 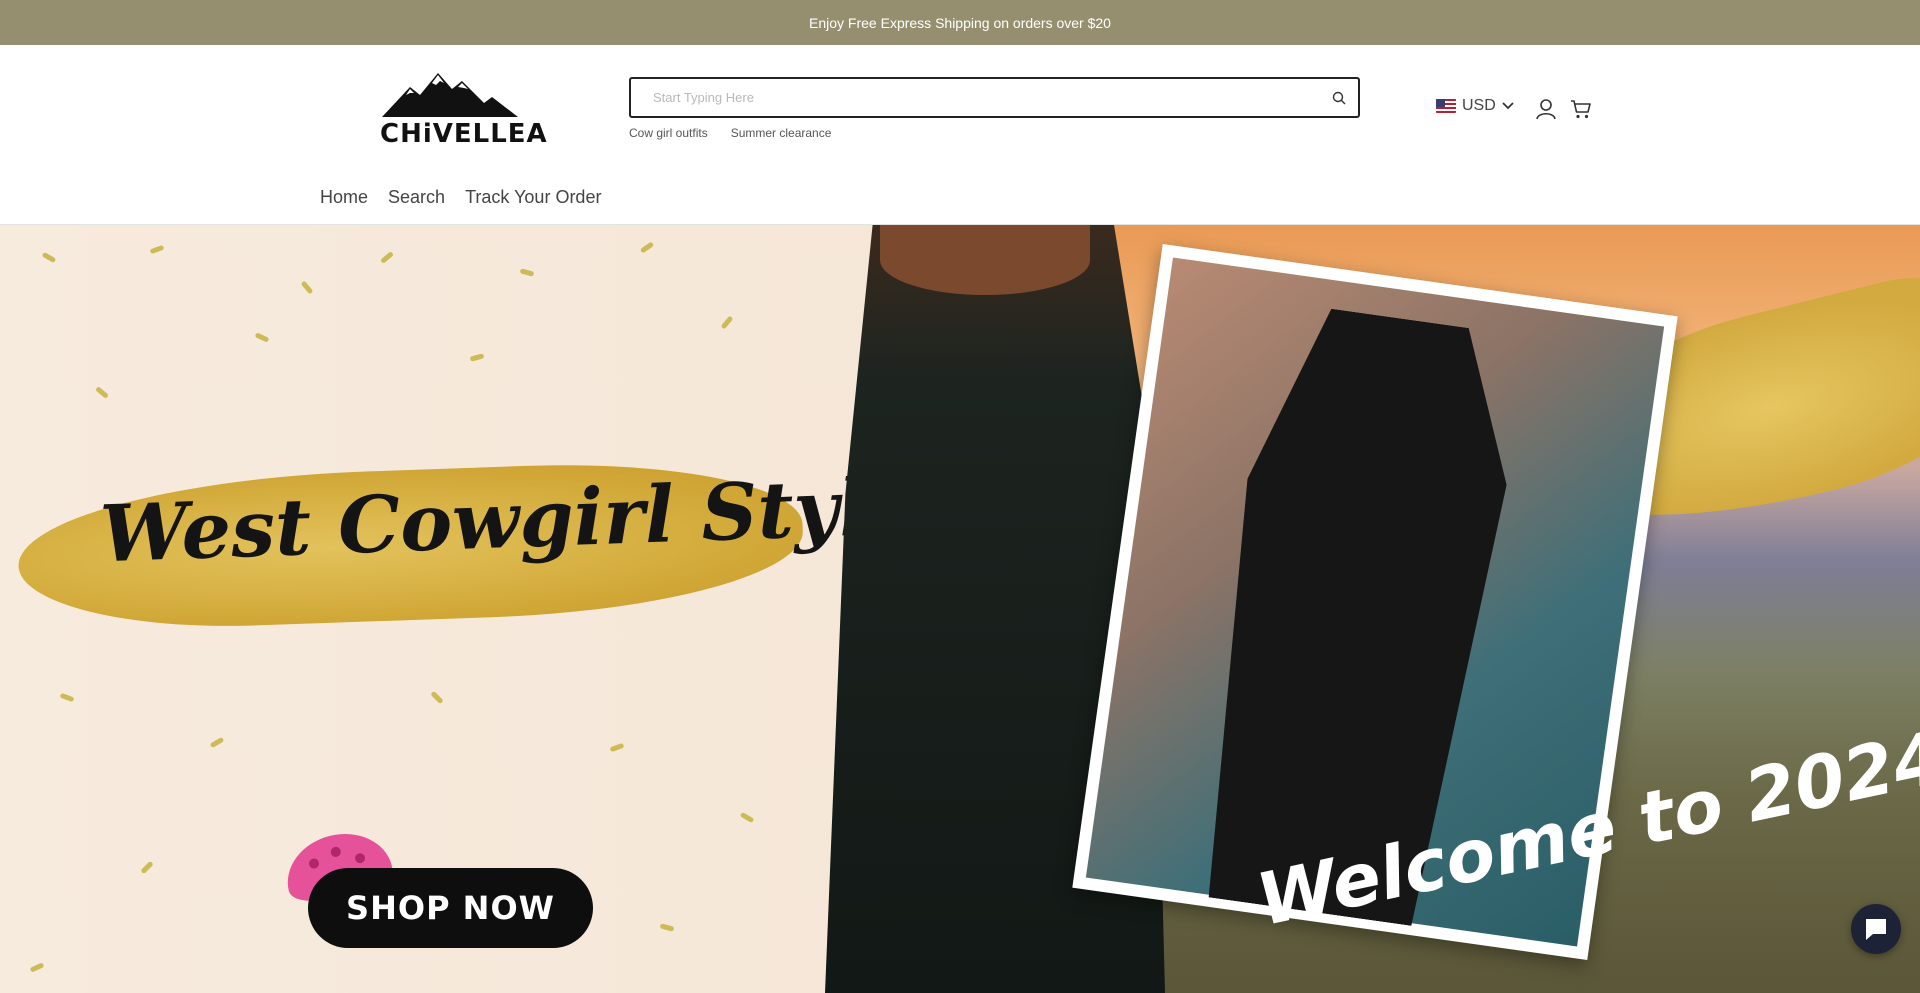 What do you see at coordinates (668, 133) in the screenshot?
I see `suggestion-link-cowgirl-outfits: Cow girl outfits` at bounding box center [668, 133].